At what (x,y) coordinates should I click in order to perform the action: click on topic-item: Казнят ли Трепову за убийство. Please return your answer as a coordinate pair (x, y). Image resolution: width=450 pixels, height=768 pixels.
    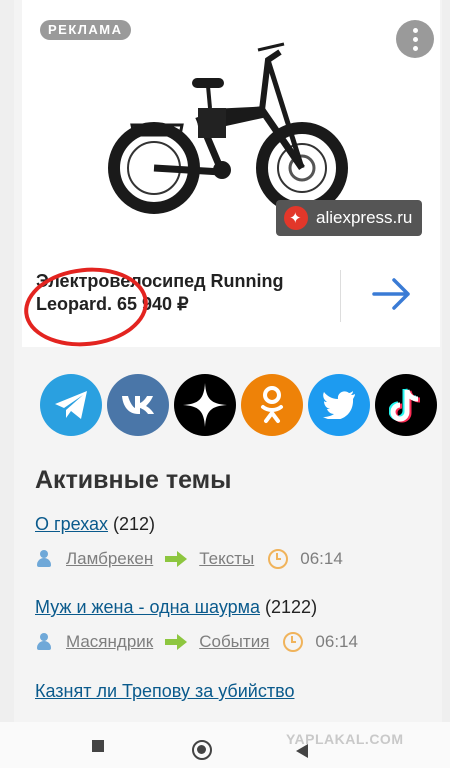
    Looking at the image, I should click on (164, 691).